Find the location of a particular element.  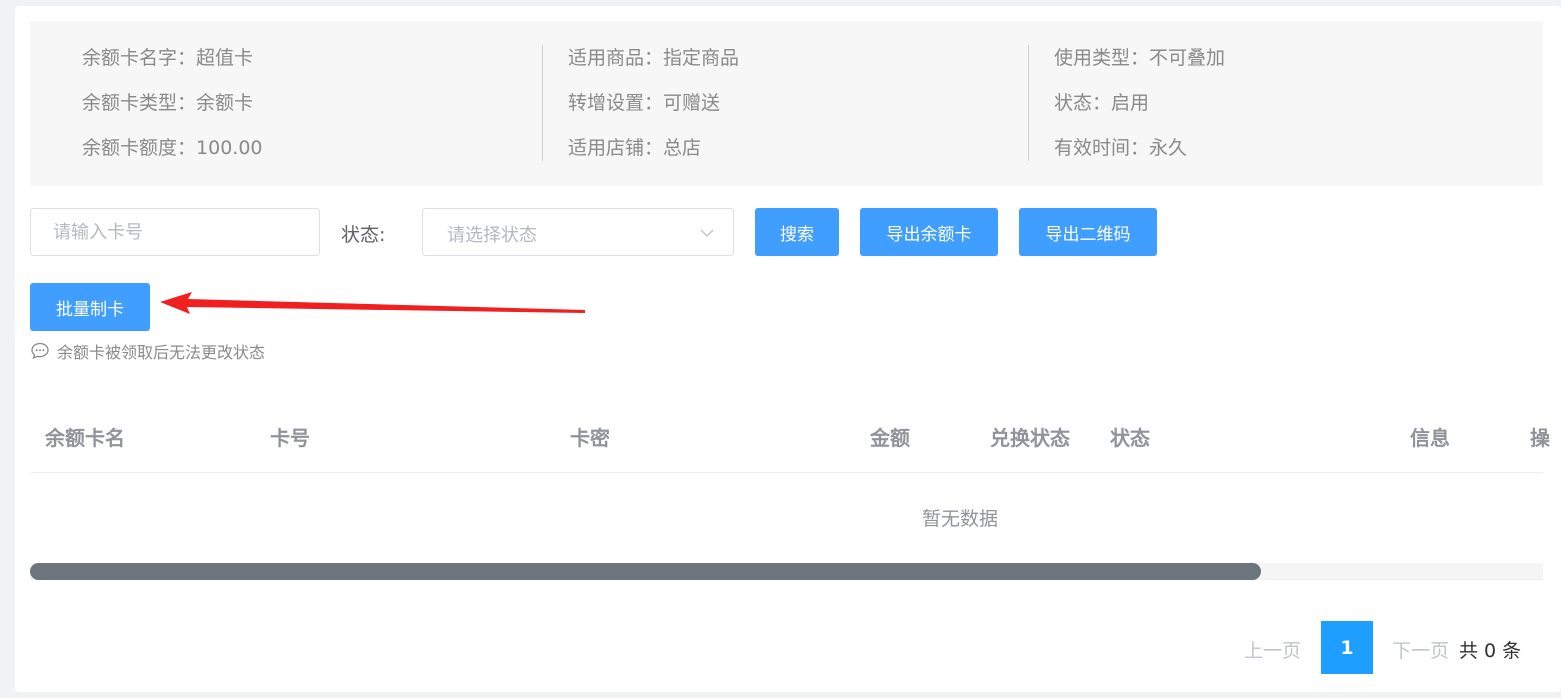

column-header-card-secret: 卡密 is located at coordinates (590, 438).